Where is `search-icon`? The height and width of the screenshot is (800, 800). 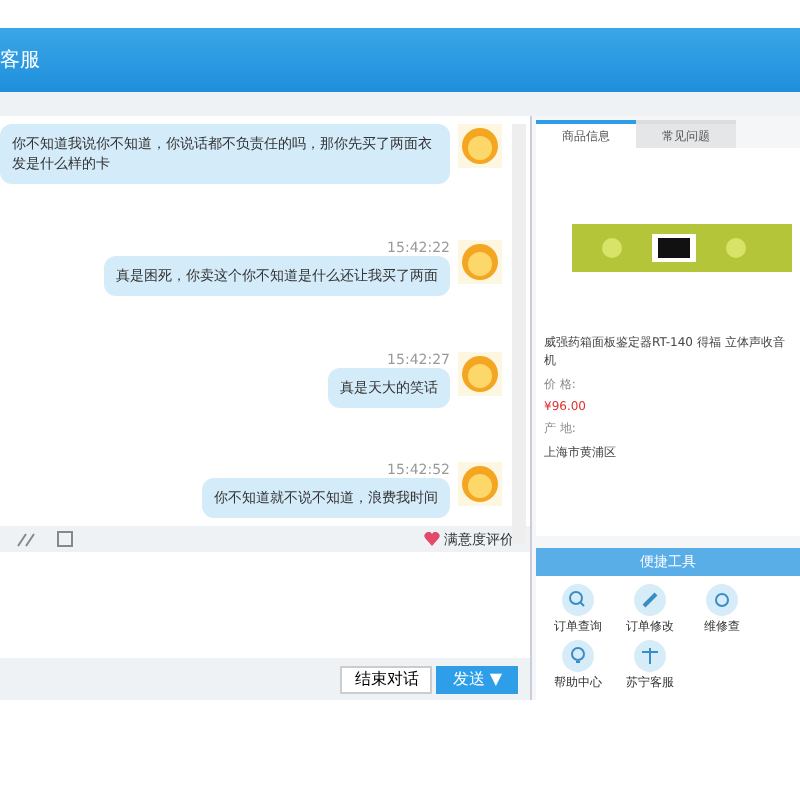
search-icon is located at coordinates (578, 600).